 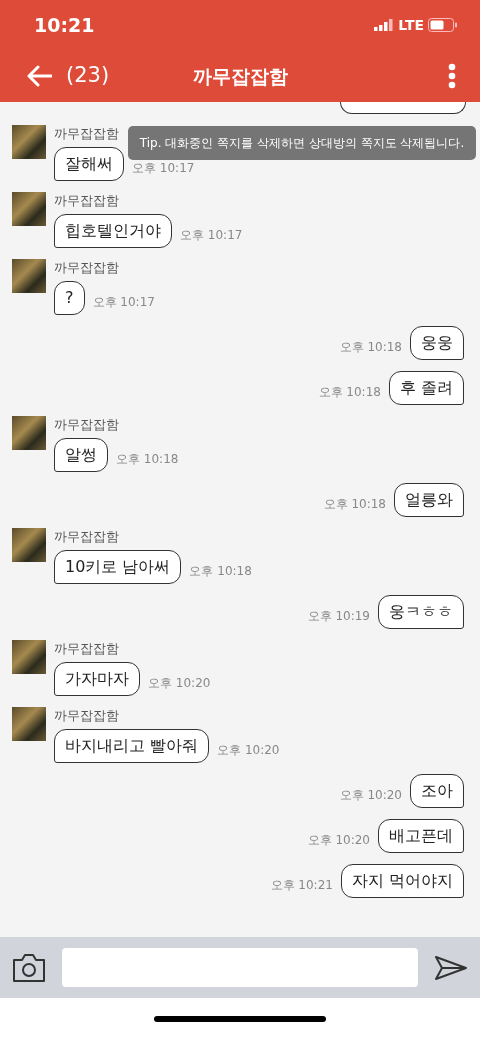 I want to click on message-bubble: 배고픈데, so click(x=421, y=836).